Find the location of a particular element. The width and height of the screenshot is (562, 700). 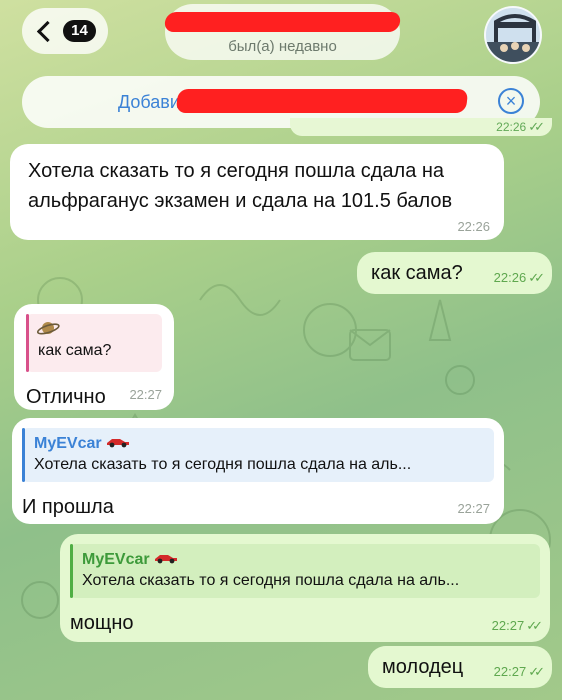

message-outgoing: молодец 22:27 ✓✓ is located at coordinates (460, 667).